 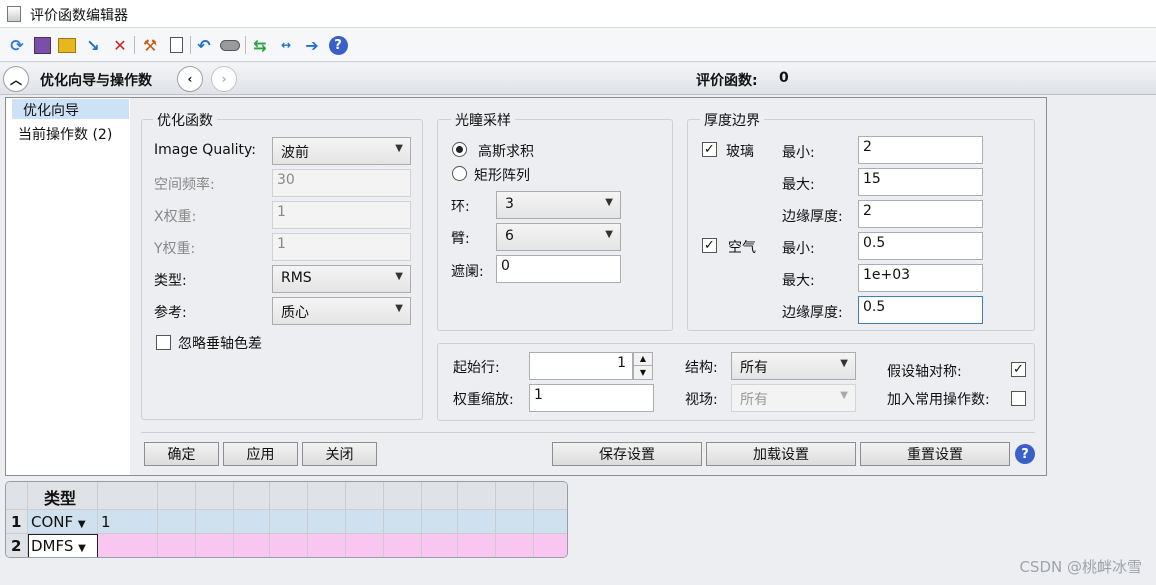 What do you see at coordinates (1018, 398) in the screenshot?
I see `add-common-operands-checkbox` at bounding box center [1018, 398].